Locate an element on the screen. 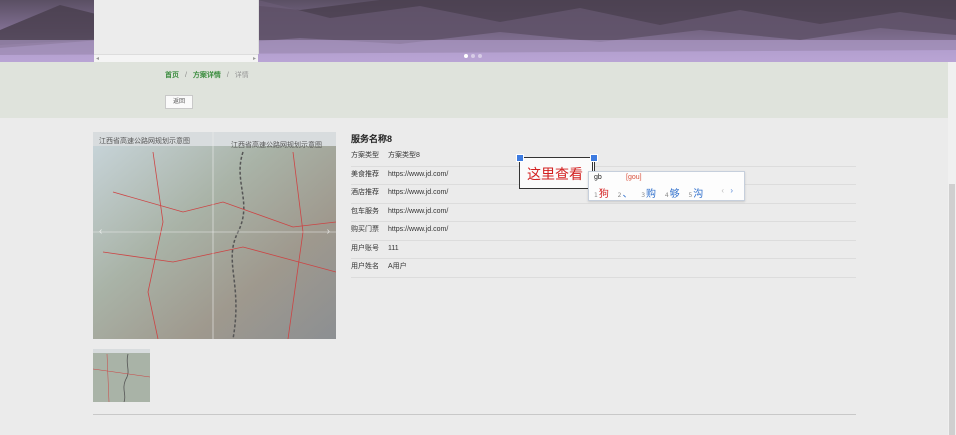  ime-pinyin-hint: [gou] is located at coordinates (634, 177).